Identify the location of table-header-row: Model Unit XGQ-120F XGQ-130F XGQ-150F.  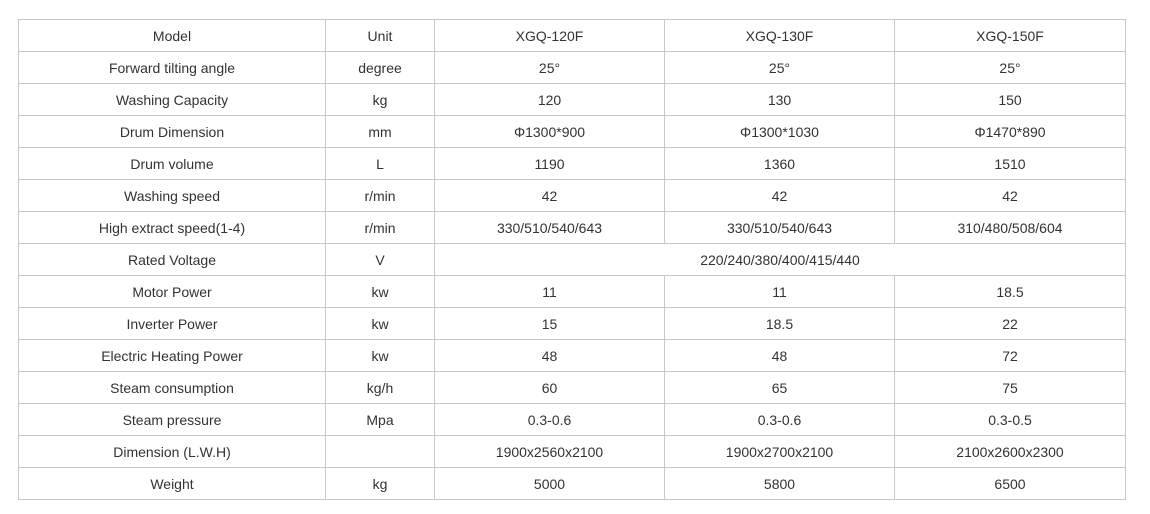
(572, 35).